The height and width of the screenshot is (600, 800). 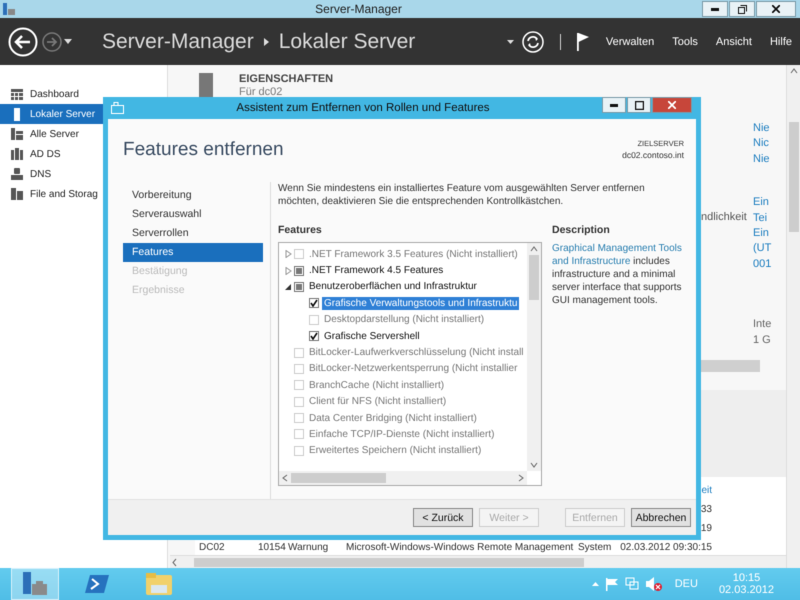 What do you see at coordinates (193, 214) in the screenshot?
I see `wizard-step: Serverauswahl` at bounding box center [193, 214].